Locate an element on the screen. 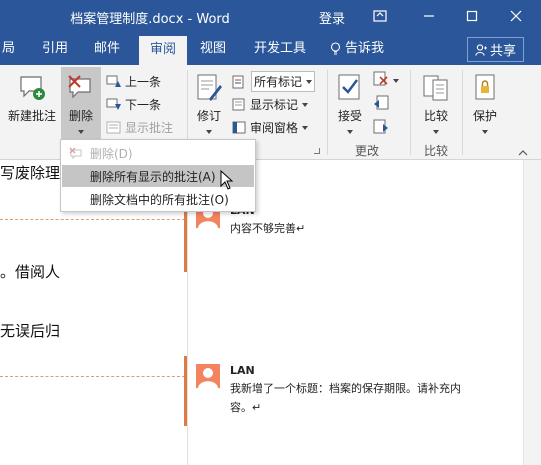 This screenshot has height=465, width=541. protect-icon is located at coordinates (485, 87).